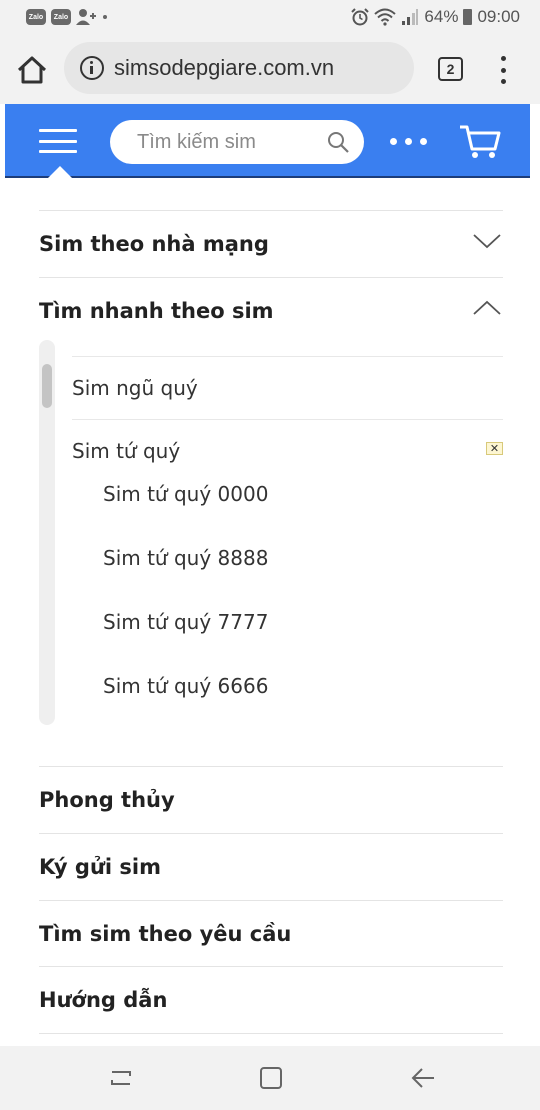 The height and width of the screenshot is (1110, 540). I want to click on dot-icon, so click(105, 17).